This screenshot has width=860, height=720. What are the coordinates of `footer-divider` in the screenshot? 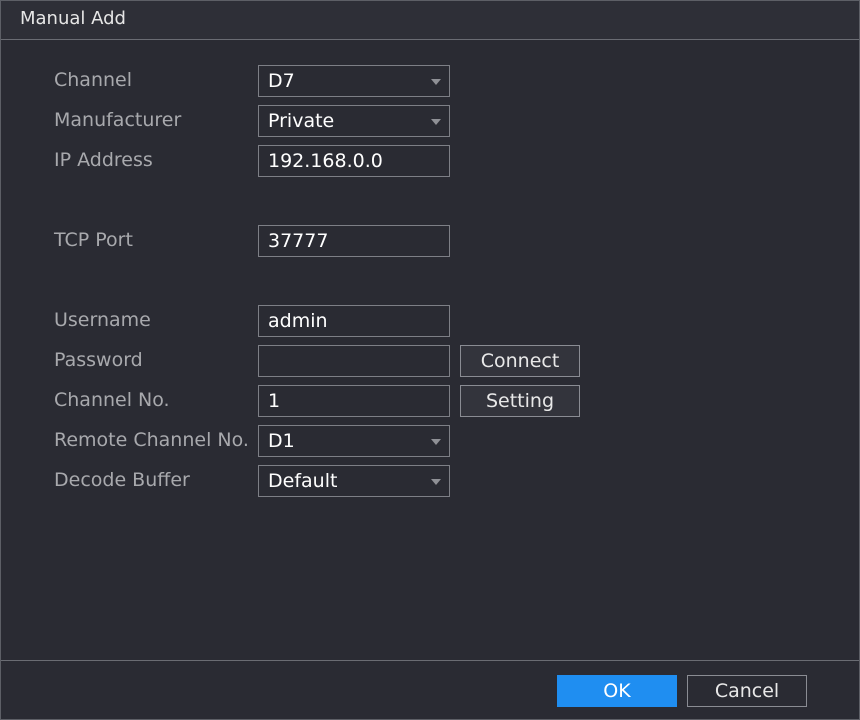 It's located at (430, 660).